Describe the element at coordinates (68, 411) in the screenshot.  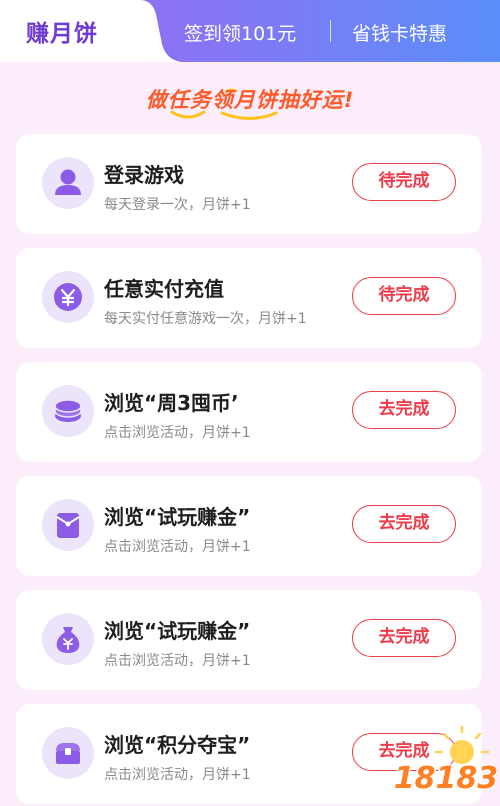
I see `coin-stack-icon` at that location.